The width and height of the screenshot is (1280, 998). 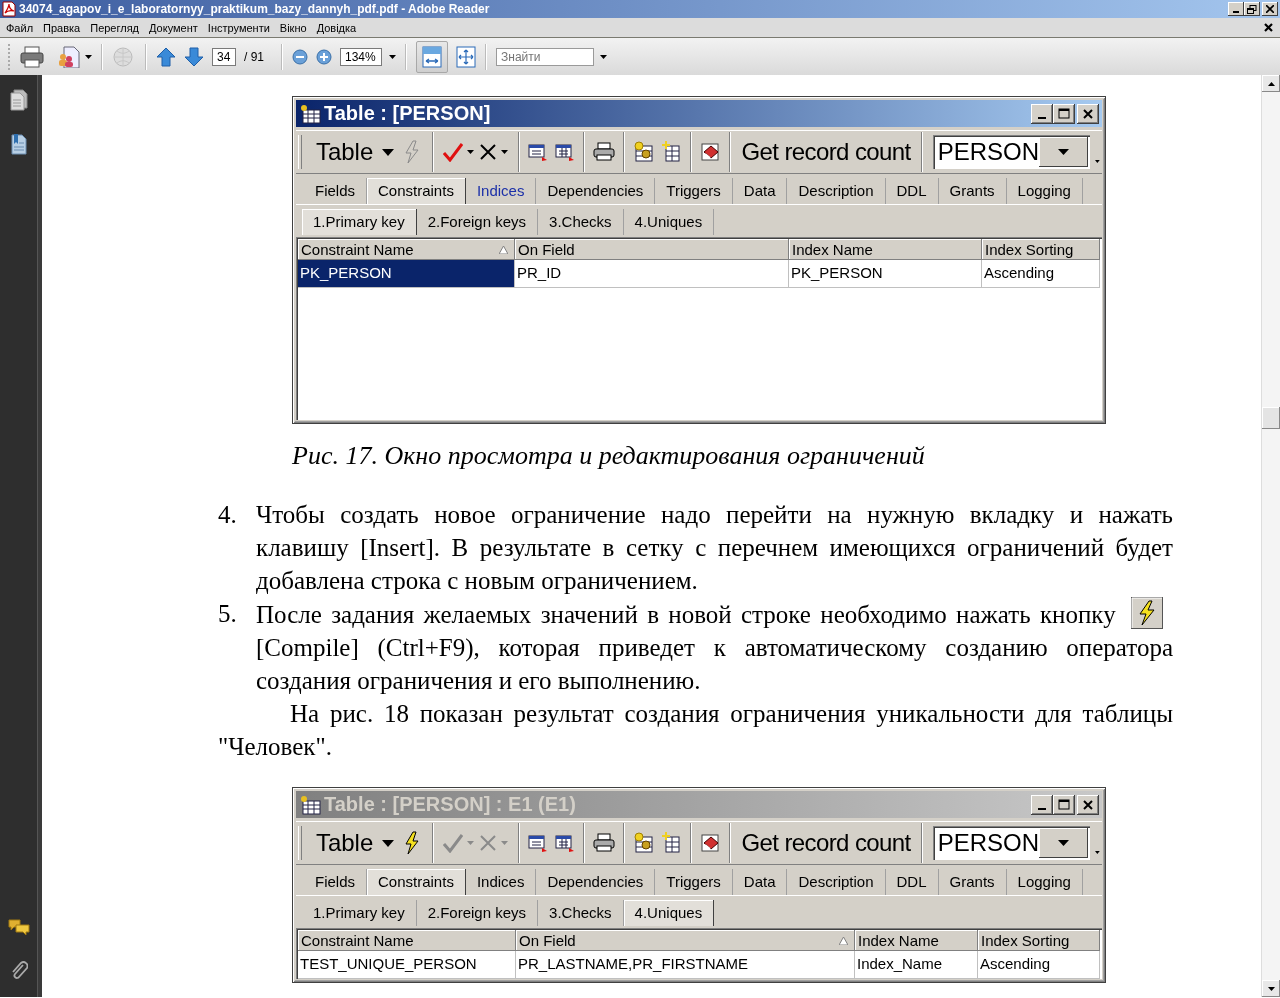 I want to click on scroll-up-button, so click(x=1271, y=83).